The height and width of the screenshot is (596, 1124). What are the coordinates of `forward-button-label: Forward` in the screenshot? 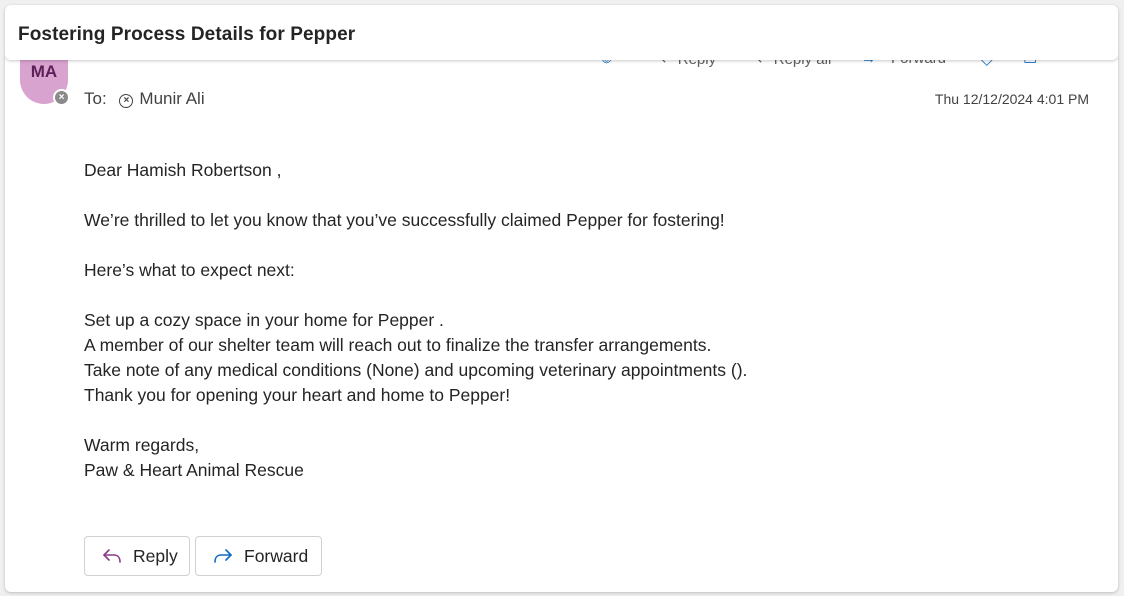 It's located at (276, 555).